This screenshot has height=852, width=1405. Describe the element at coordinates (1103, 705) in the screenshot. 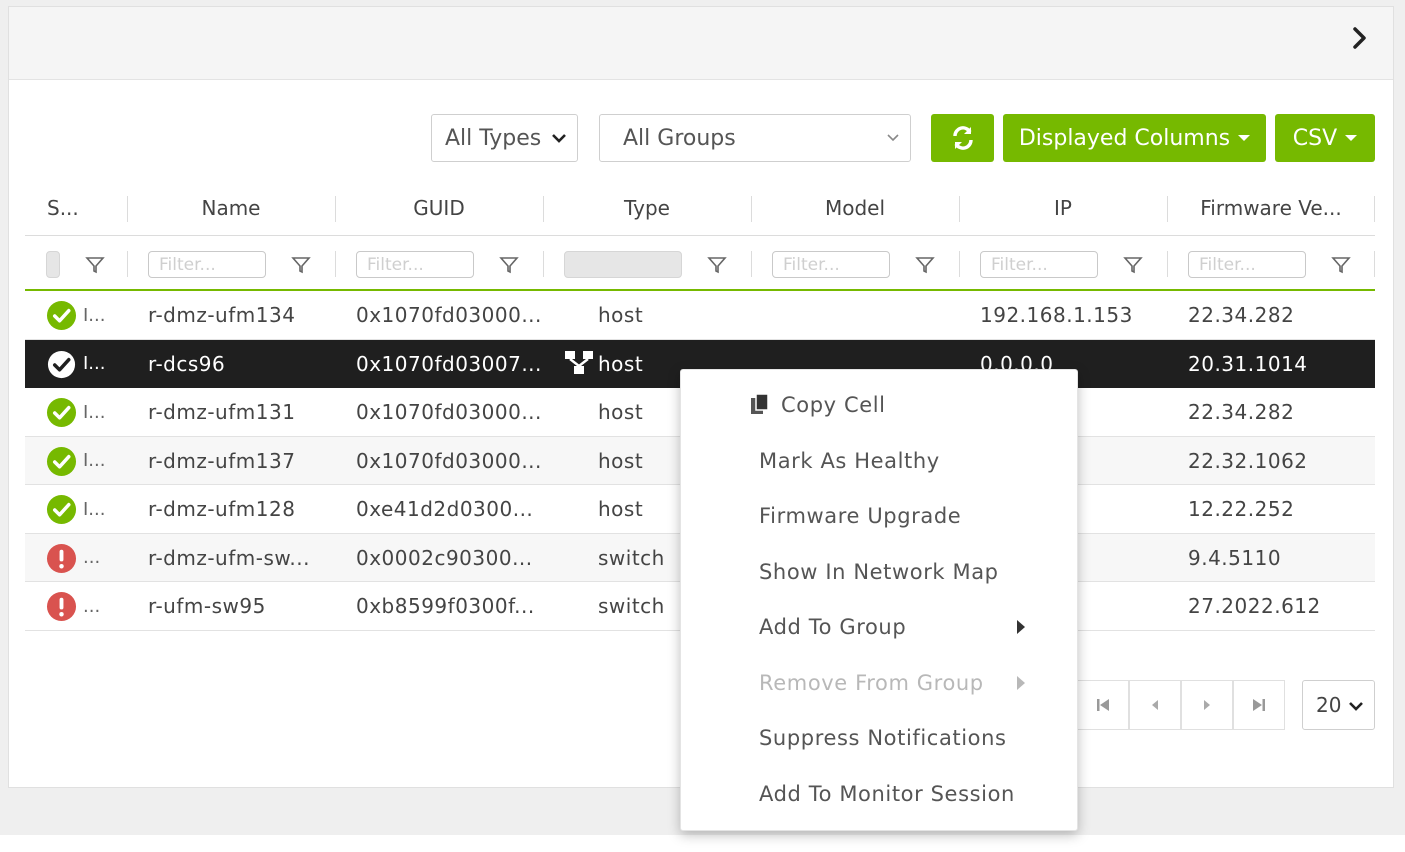

I see `first-page-button` at that location.